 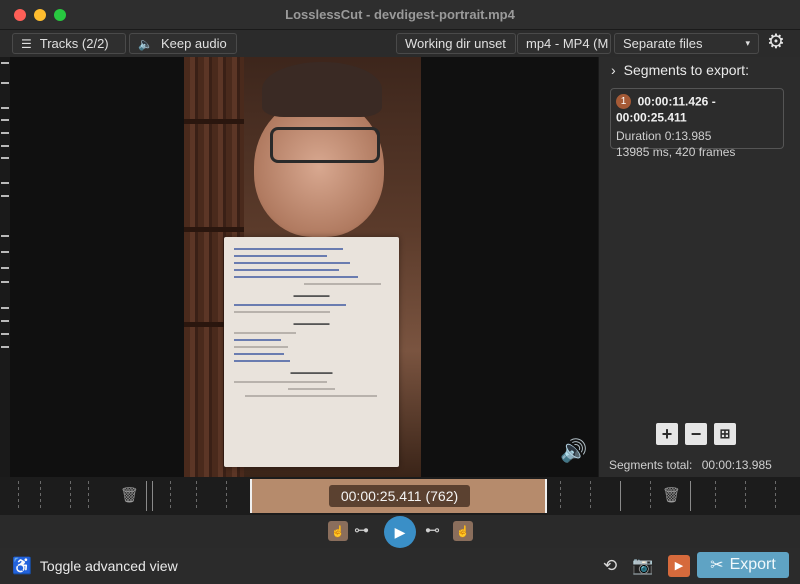 I want to click on format-select: mp4 - MP4 (M ▾, so click(x=564, y=43).